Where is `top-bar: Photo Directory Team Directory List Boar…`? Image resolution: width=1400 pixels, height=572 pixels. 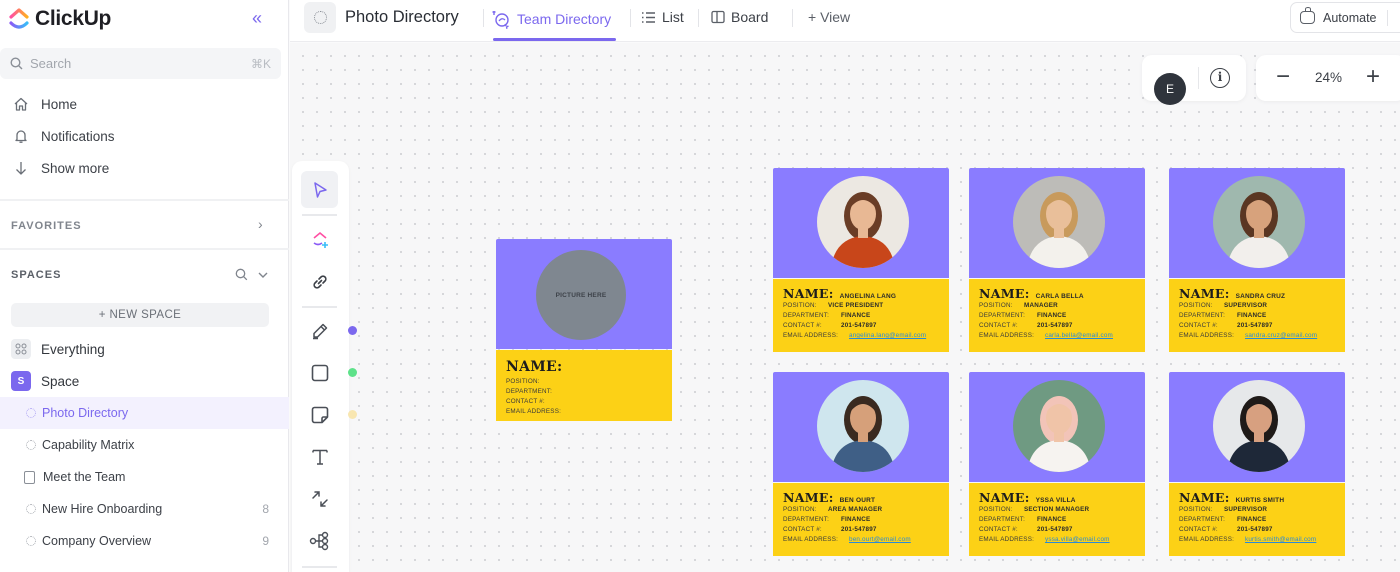
top-bar: Photo Directory Team Directory List Boar… is located at coordinates (845, 21).